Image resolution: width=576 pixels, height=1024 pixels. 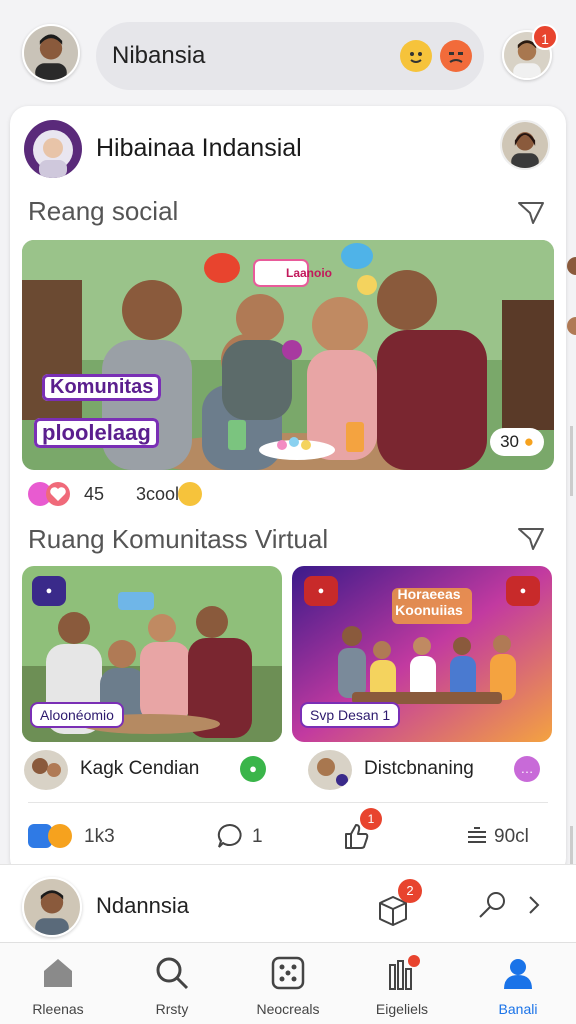 What do you see at coordinates (518, 1009) in the screenshot?
I see `nav-label: Banali` at bounding box center [518, 1009].